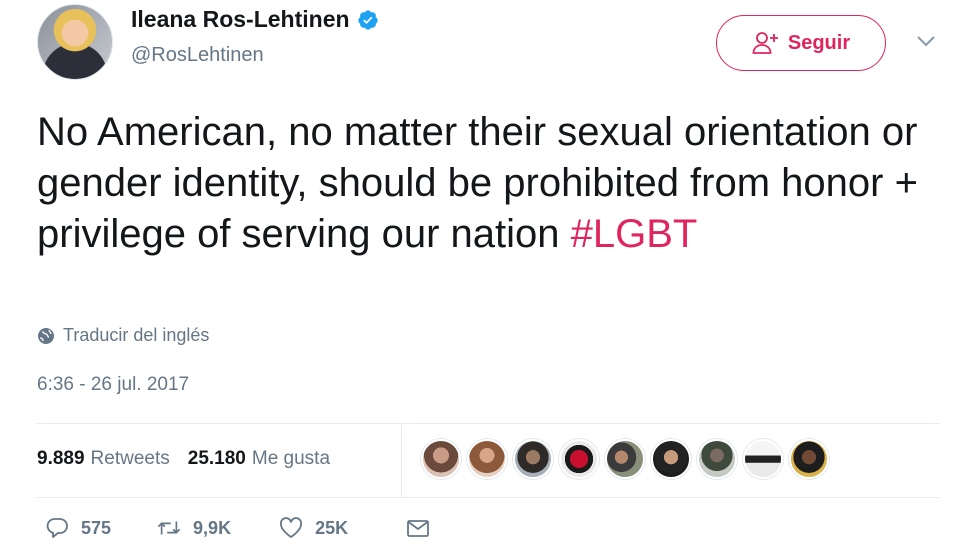  What do you see at coordinates (46, 335) in the screenshot?
I see `globe-icon` at bounding box center [46, 335].